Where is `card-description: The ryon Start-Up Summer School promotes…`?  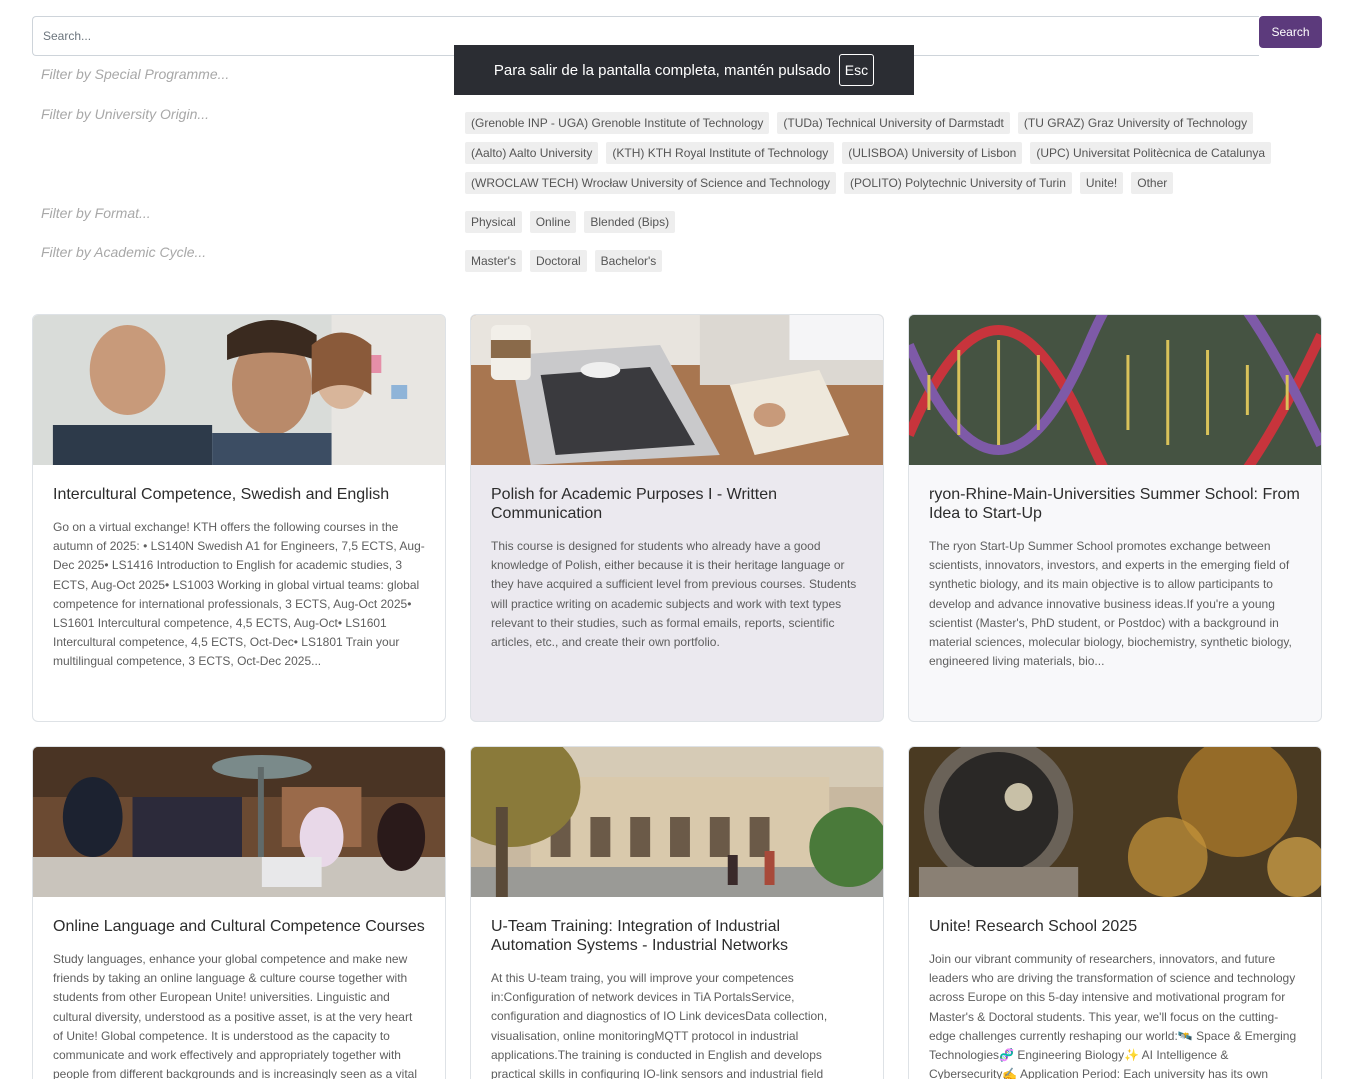
card-description: The ryon Start-Up Summer School promotes… is located at coordinates (1110, 604).